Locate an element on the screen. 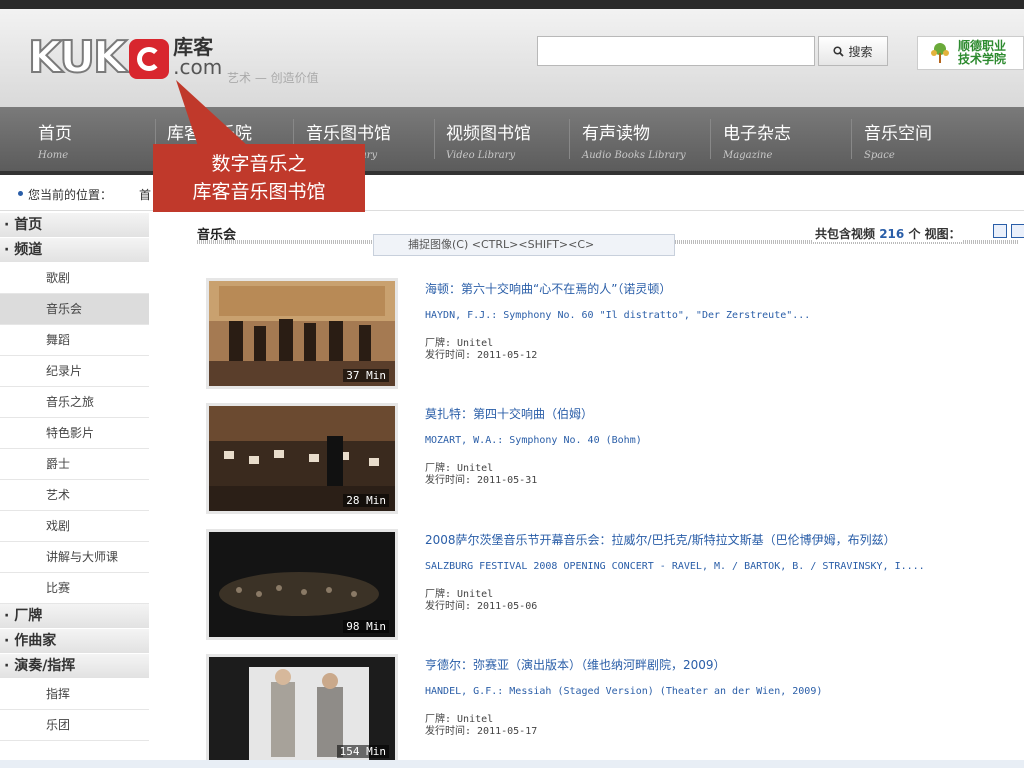  video-title-link: 海顿：第六十交响曲“心不在焉的人”（诺灵顿） is located at coordinates (548, 288).